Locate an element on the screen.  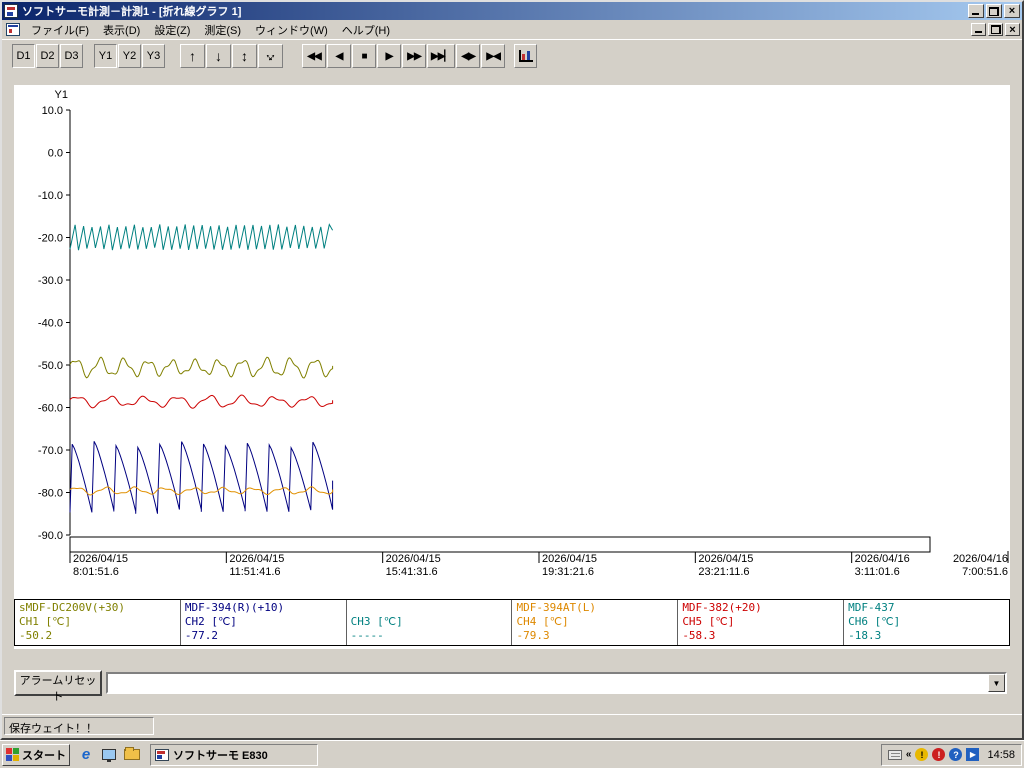
channel-cell-ch6: MDF-437 CH6 [℃] -18.3 is located at coordinates (926, 622).